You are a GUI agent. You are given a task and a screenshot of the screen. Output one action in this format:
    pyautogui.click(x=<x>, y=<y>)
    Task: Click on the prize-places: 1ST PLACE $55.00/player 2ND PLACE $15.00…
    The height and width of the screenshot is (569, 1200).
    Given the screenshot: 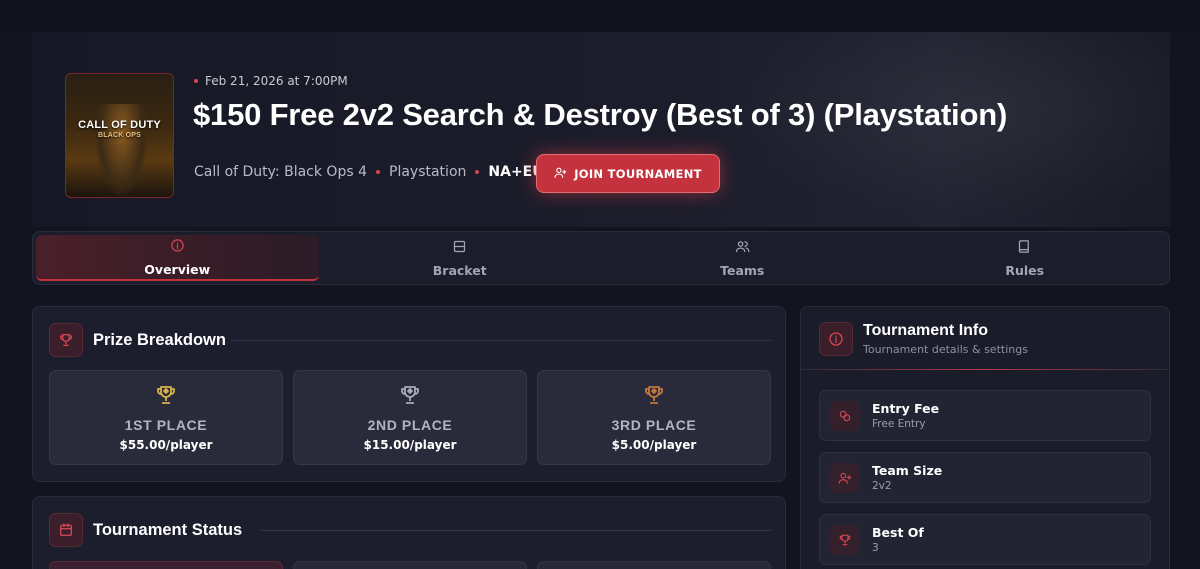 What is the action you would take?
    pyautogui.click(x=410, y=417)
    